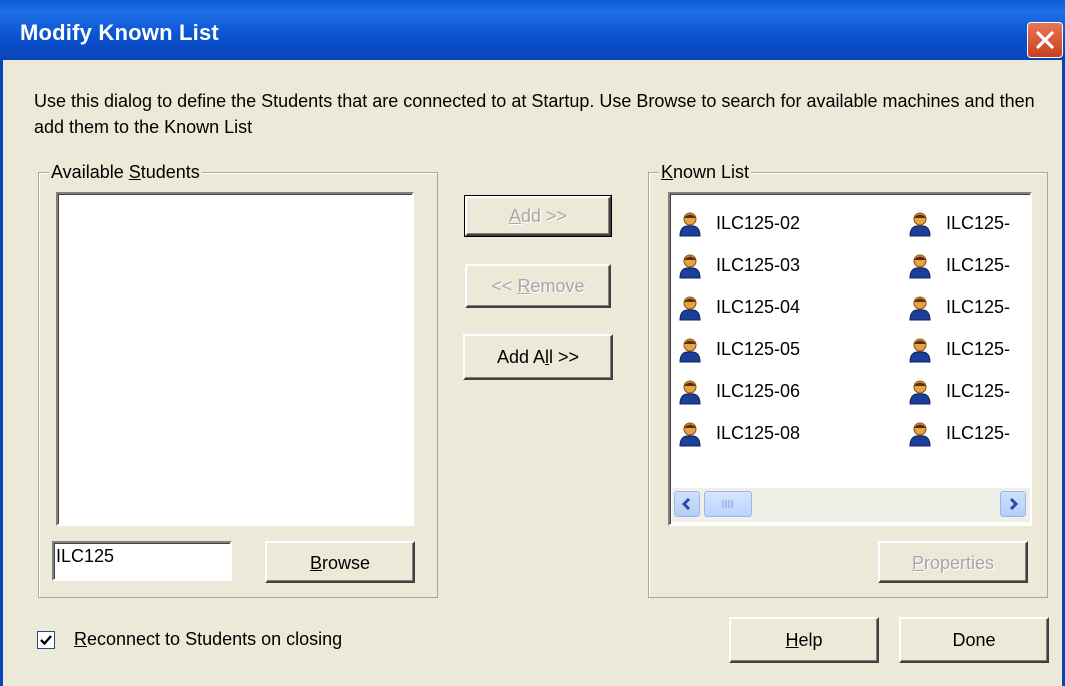 The width and height of the screenshot is (1065, 686). I want to click on properties-button: Properties, so click(953, 562).